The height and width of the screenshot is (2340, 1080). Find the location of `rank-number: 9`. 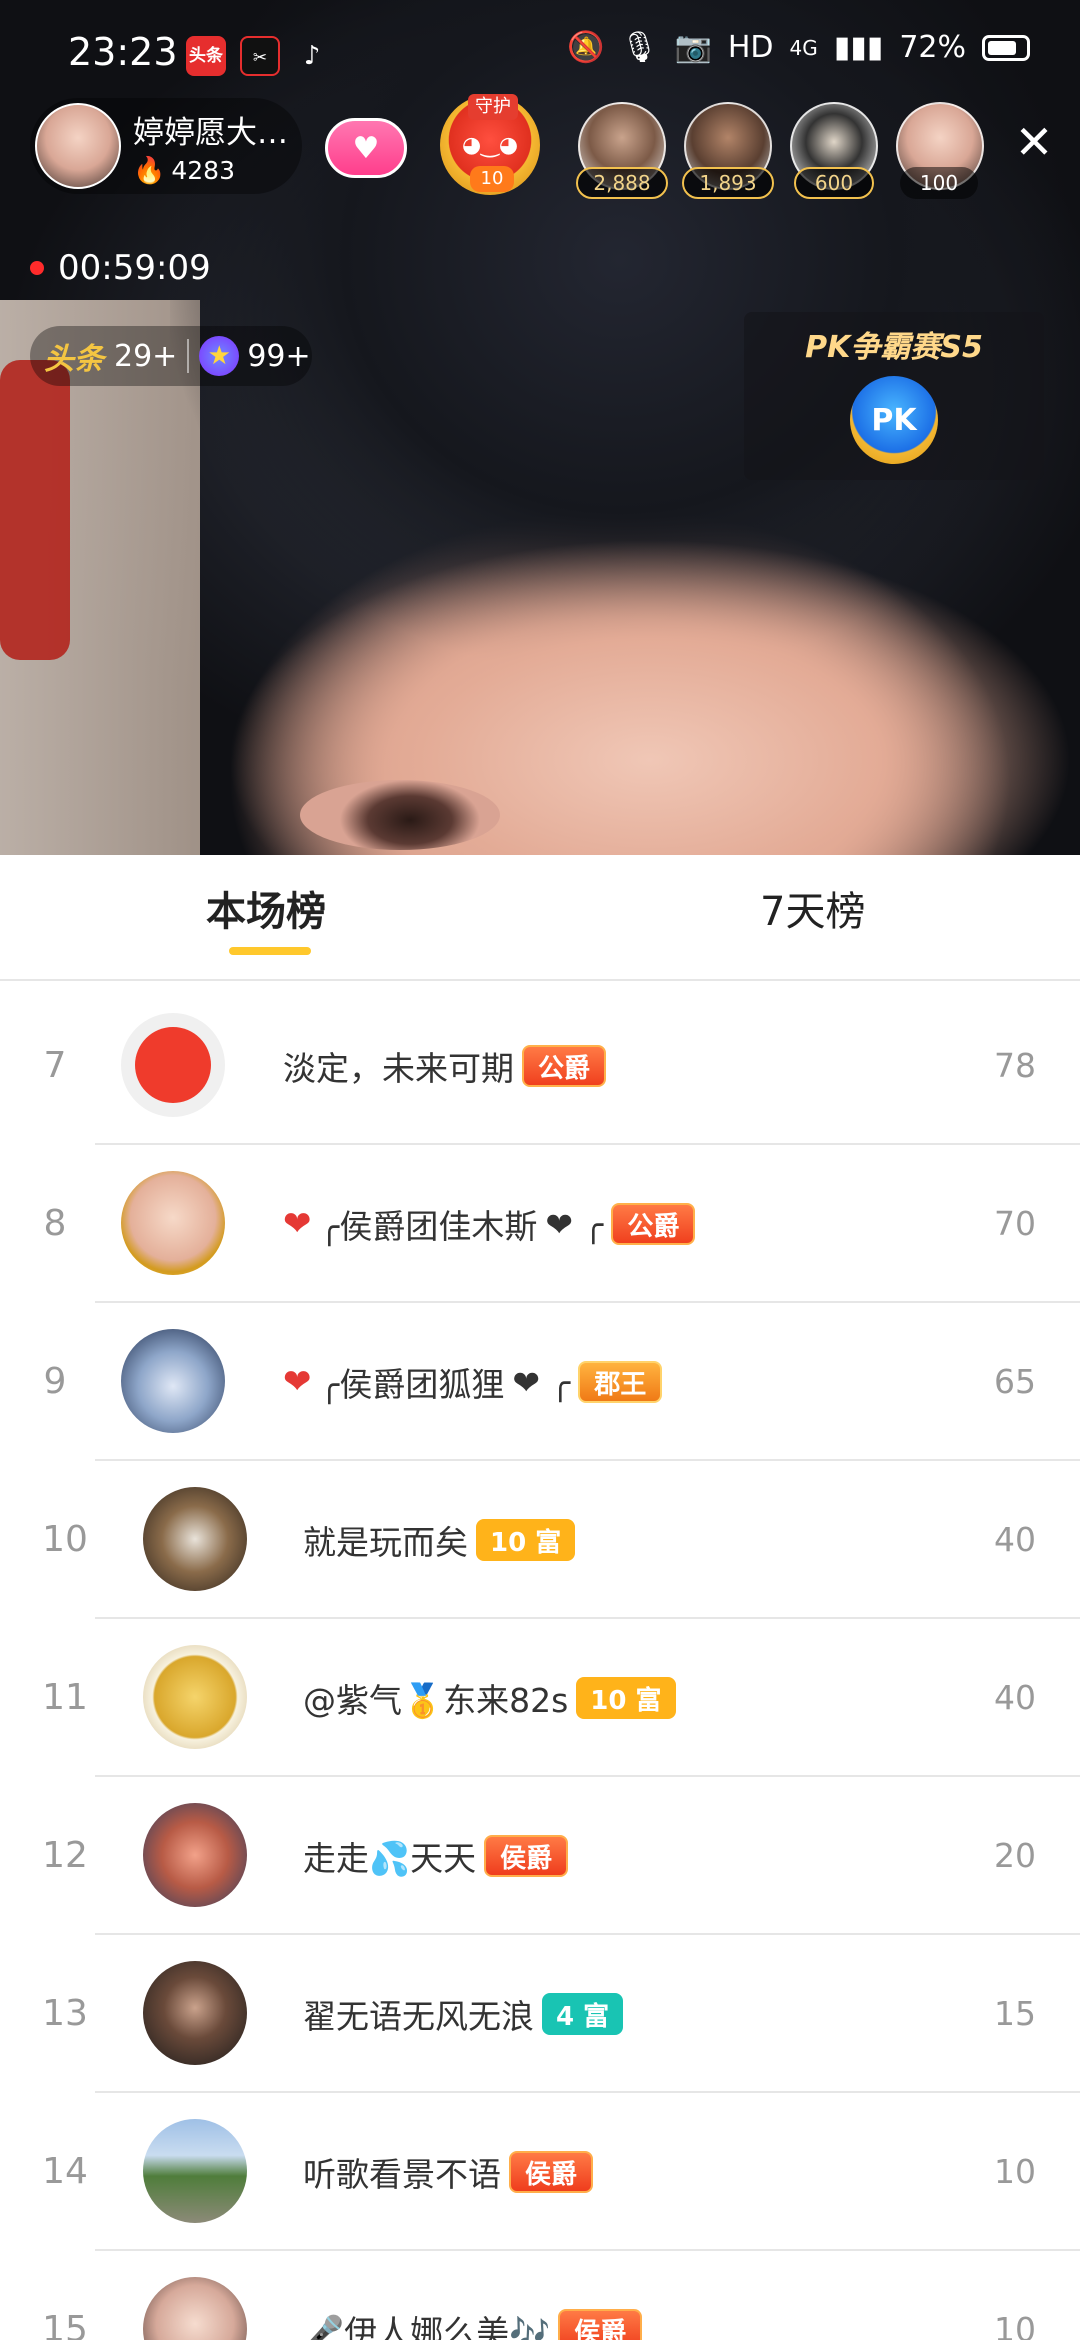

rank-number: 9 is located at coordinates (55, 1381).